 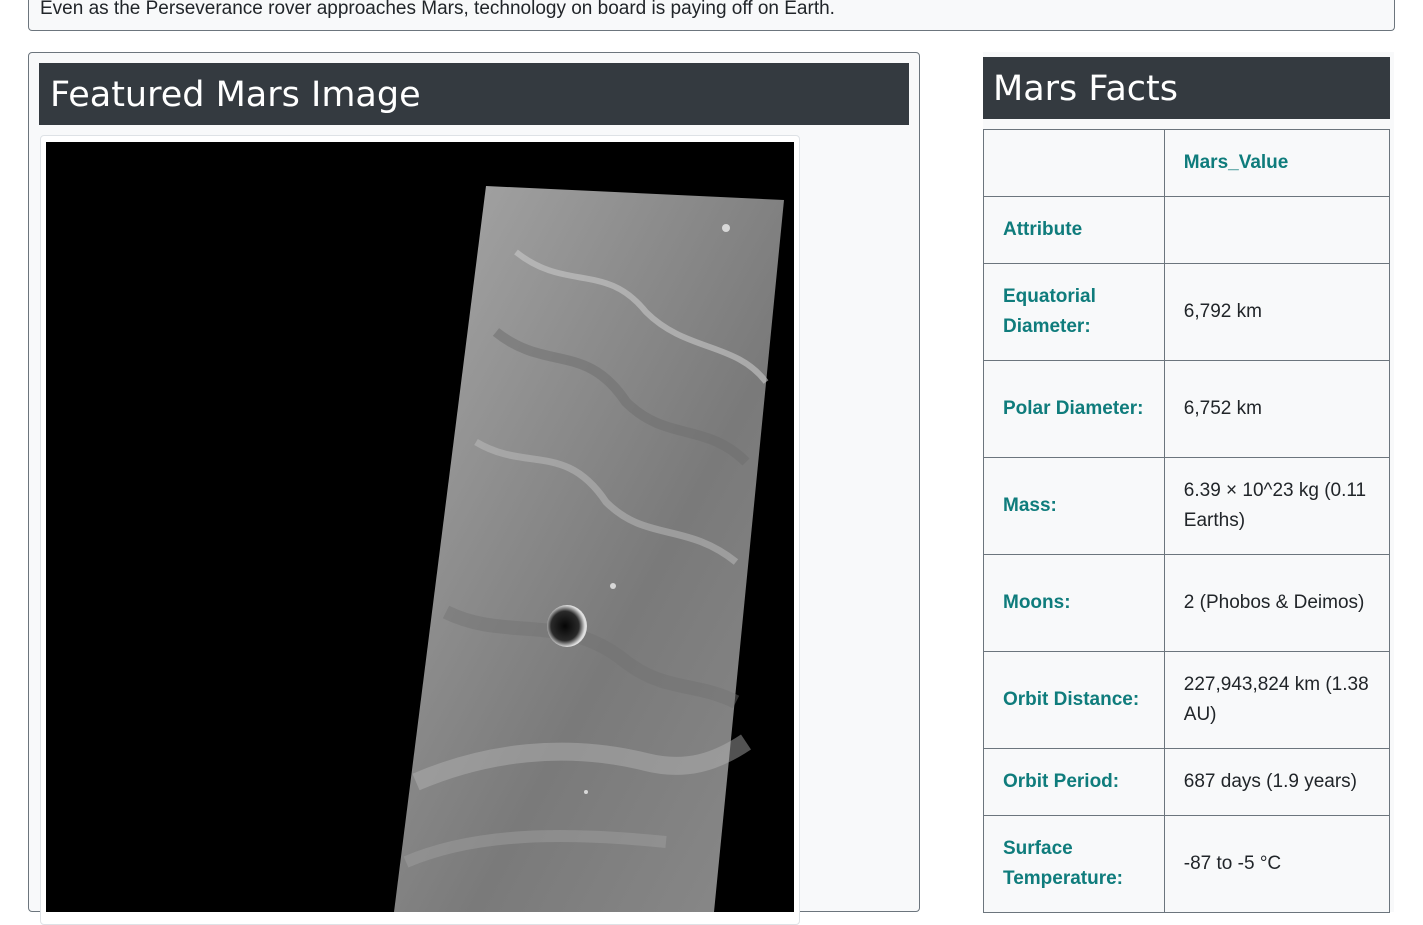 I want to click on row-attribute: Mass:, so click(x=1074, y=506).